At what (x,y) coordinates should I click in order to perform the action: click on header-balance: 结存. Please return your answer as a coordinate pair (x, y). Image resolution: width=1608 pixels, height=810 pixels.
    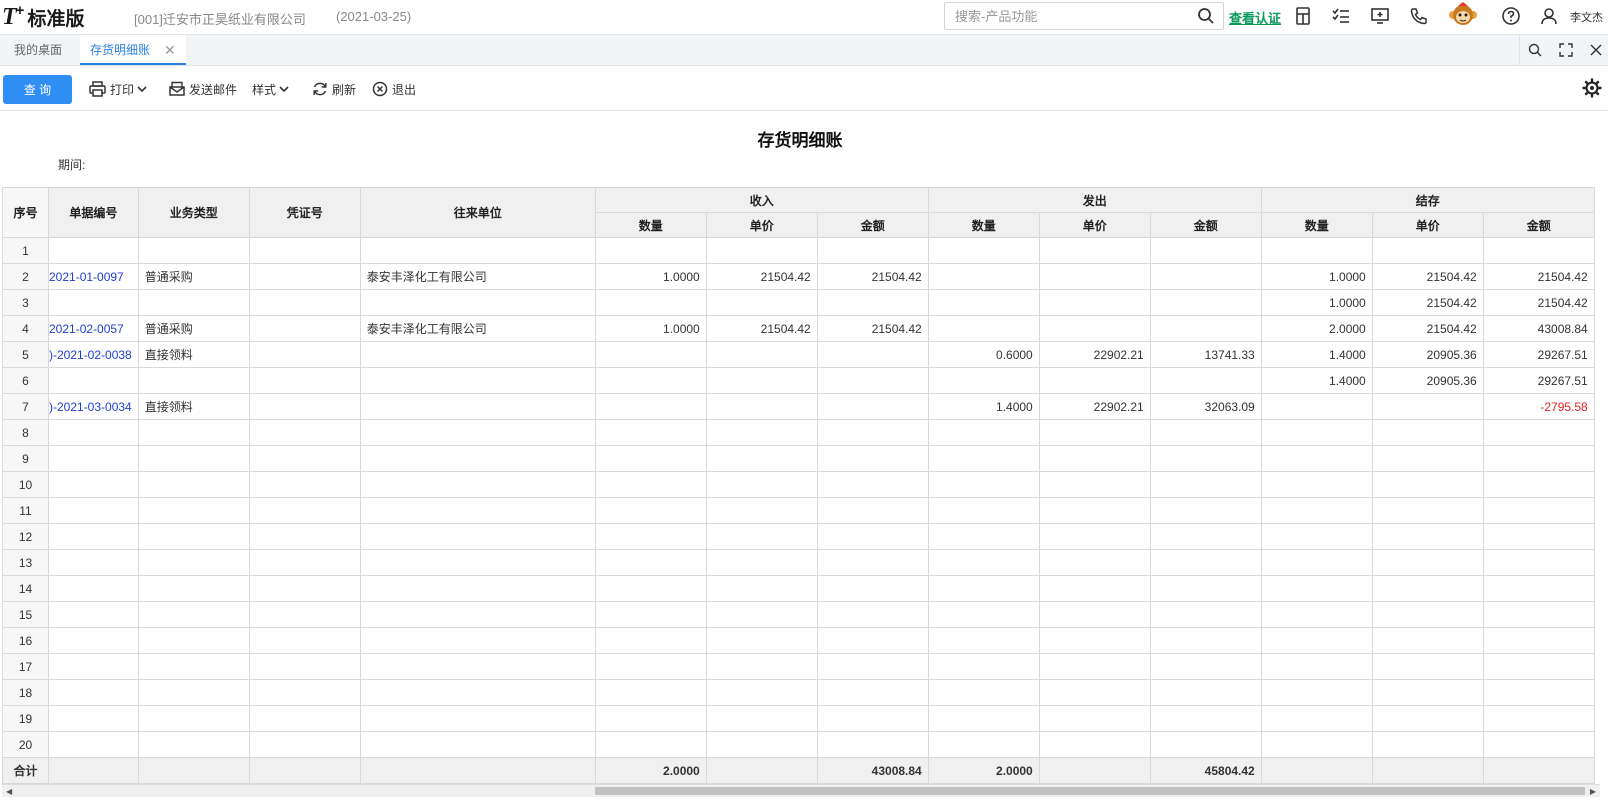
    Looking at the image, I should click on (1427, 200).